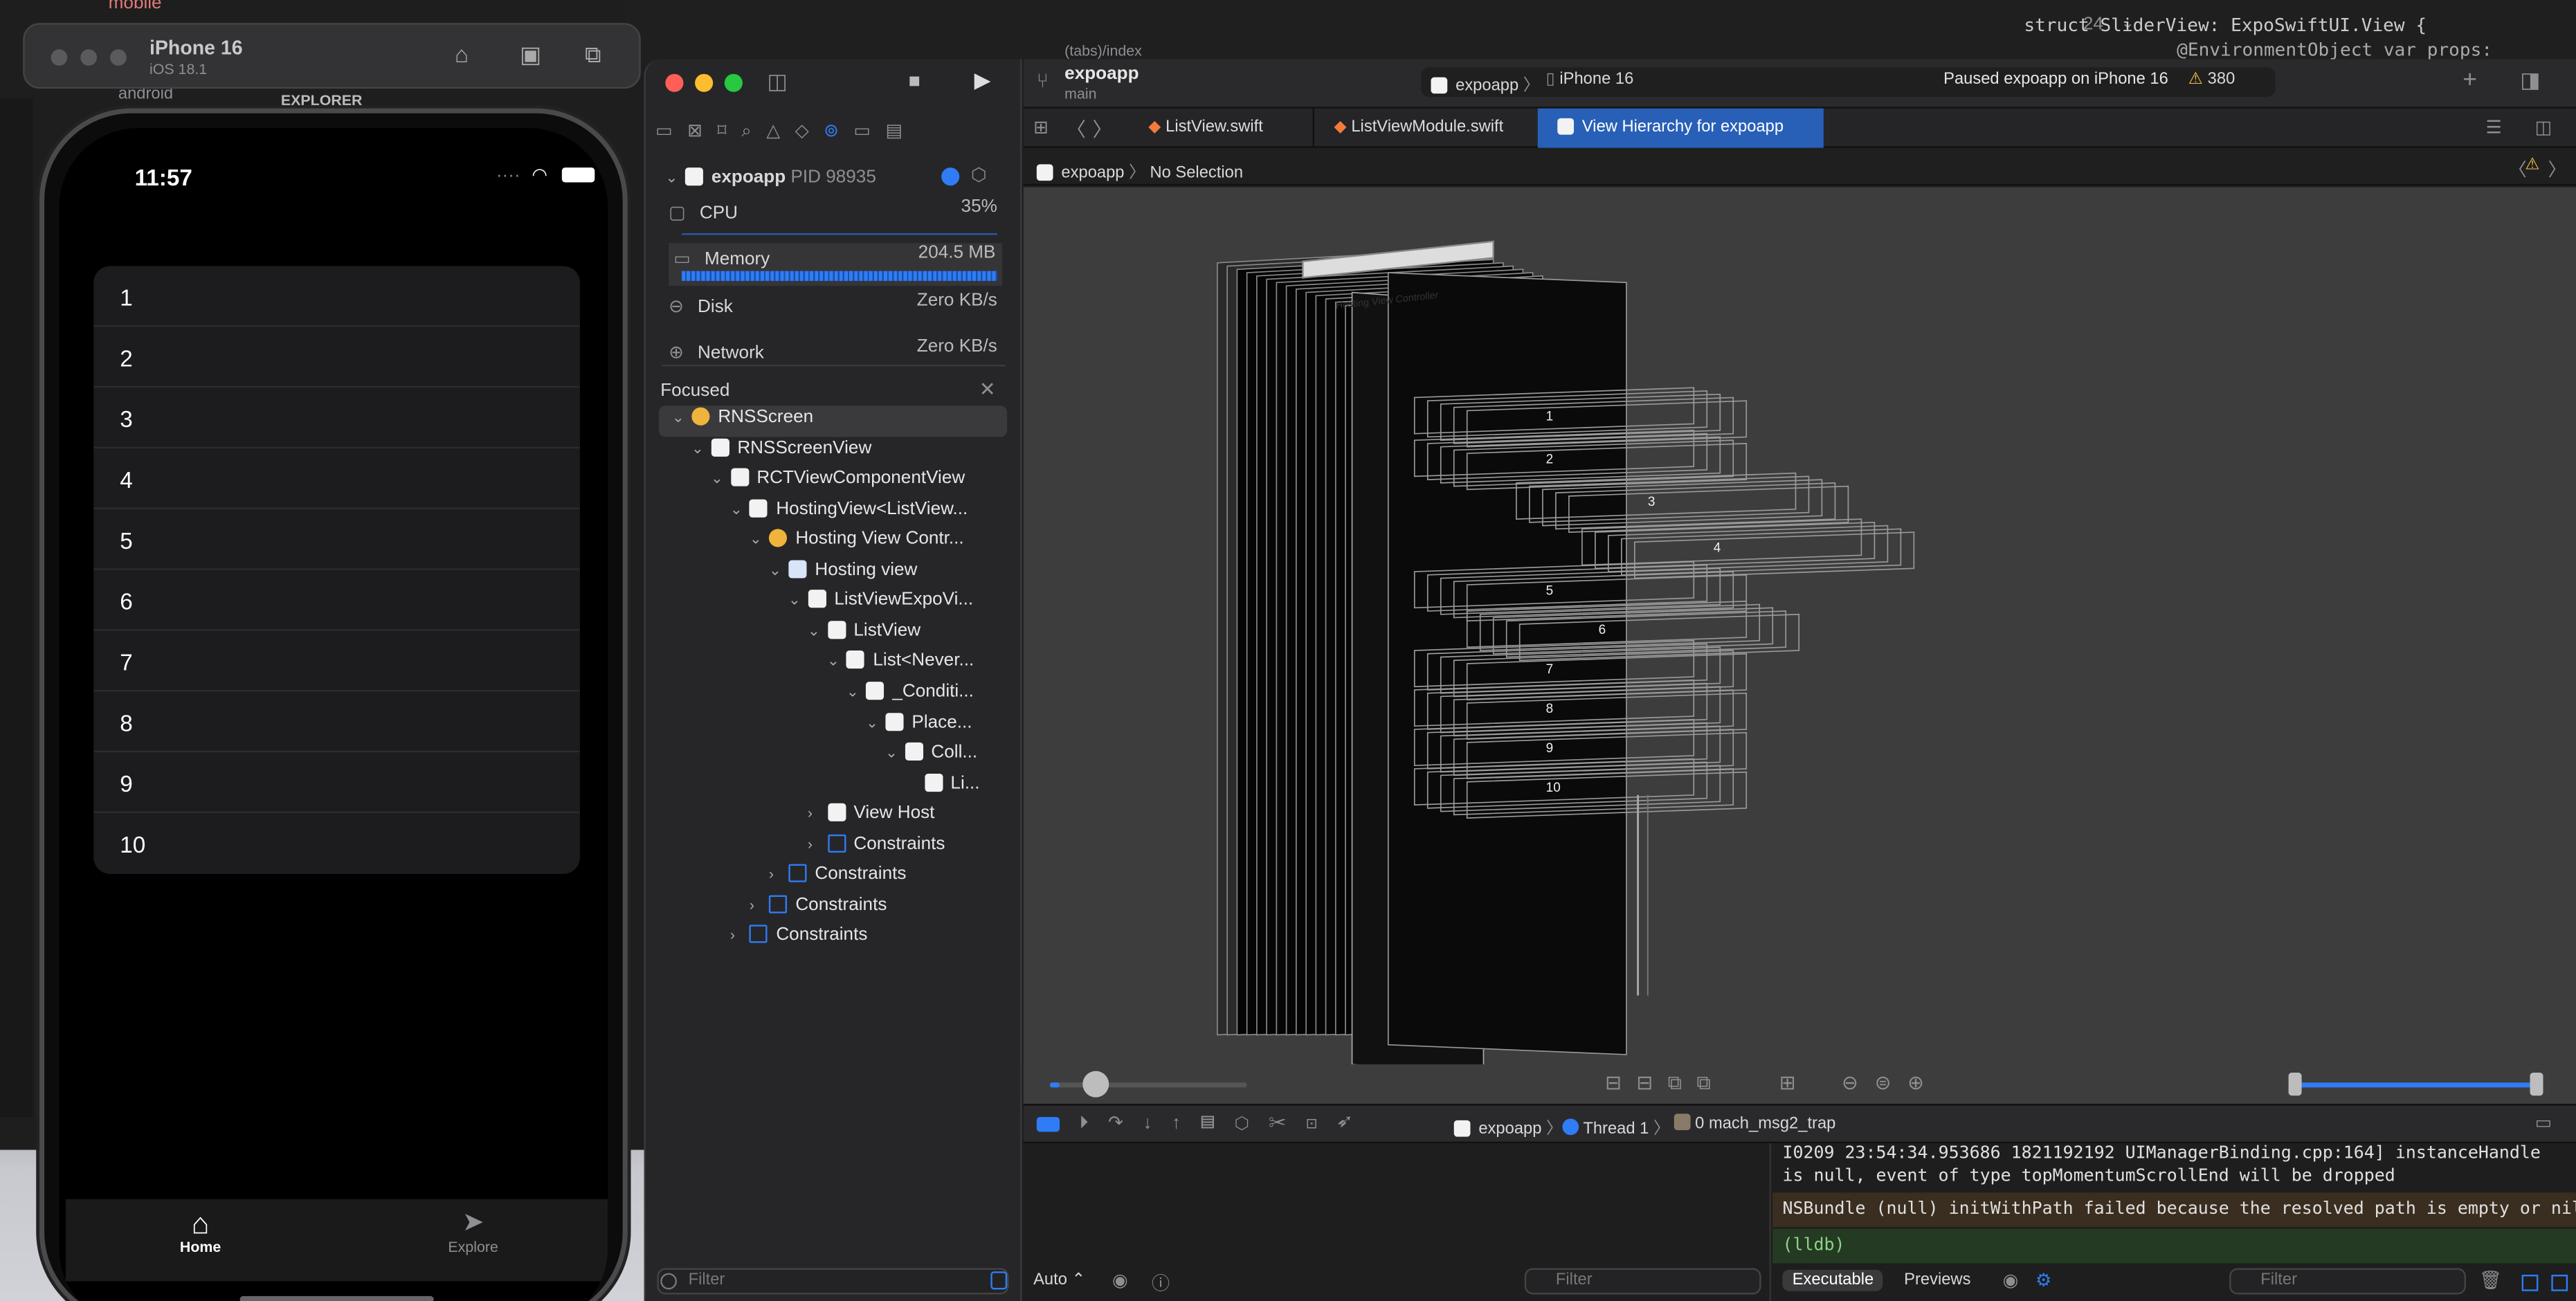 Image resolution: width=2576 pixels, height=1301 pixels. What do you see at coordinates (1059, 1280) in the screenshot?
I see `vars-mode-selector: Auto ⌃` at bounding box center [1059, 1280].